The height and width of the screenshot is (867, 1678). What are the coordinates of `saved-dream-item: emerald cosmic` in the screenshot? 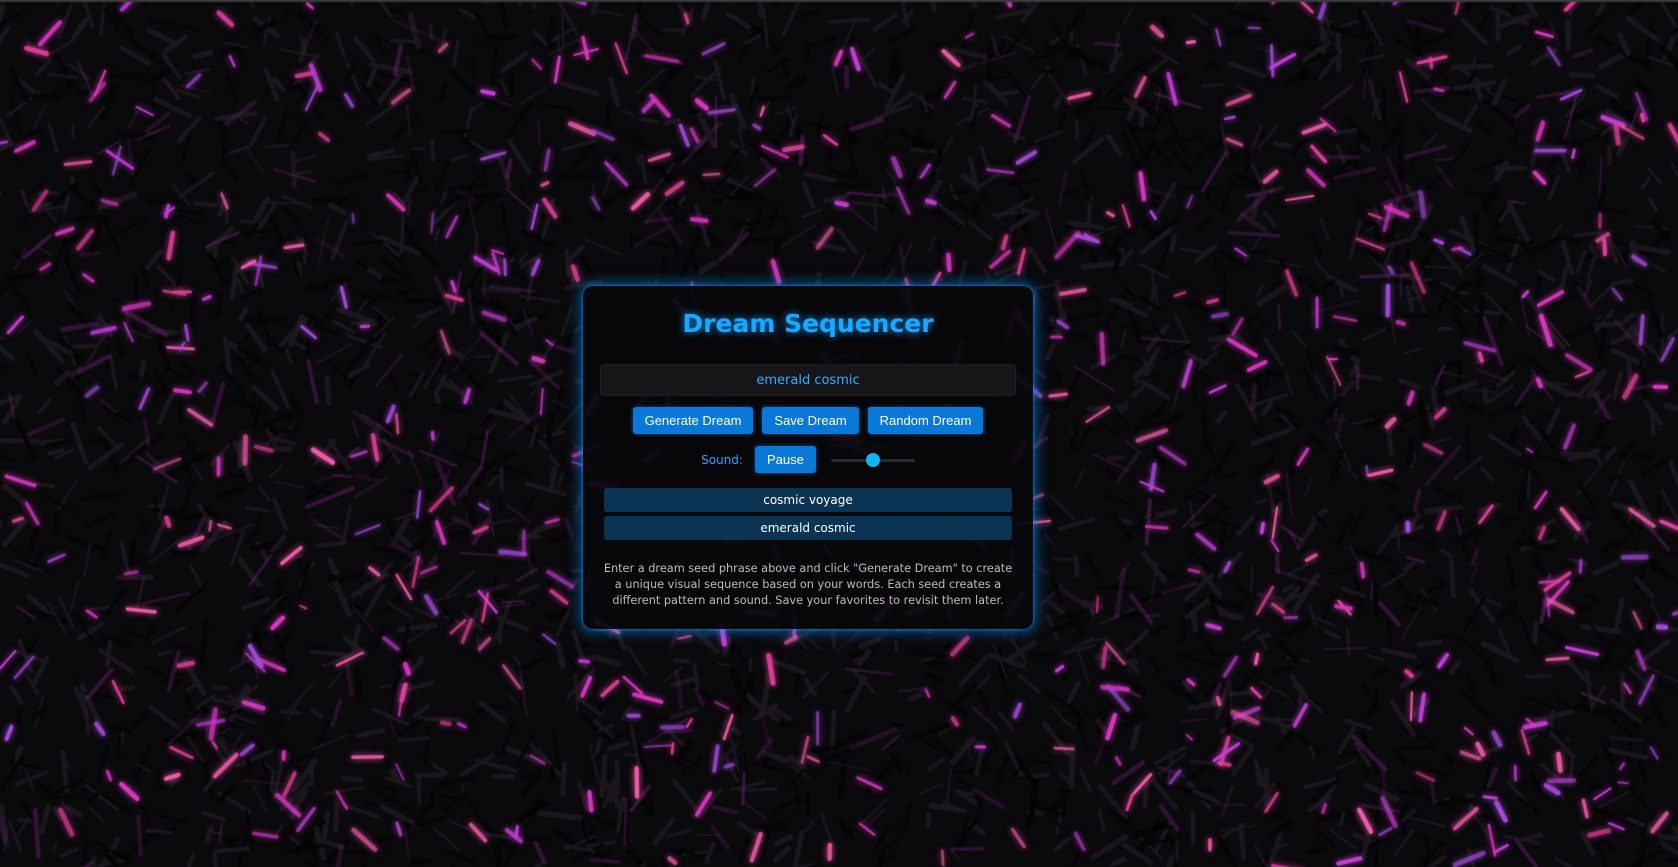 It's located at (808, 528).